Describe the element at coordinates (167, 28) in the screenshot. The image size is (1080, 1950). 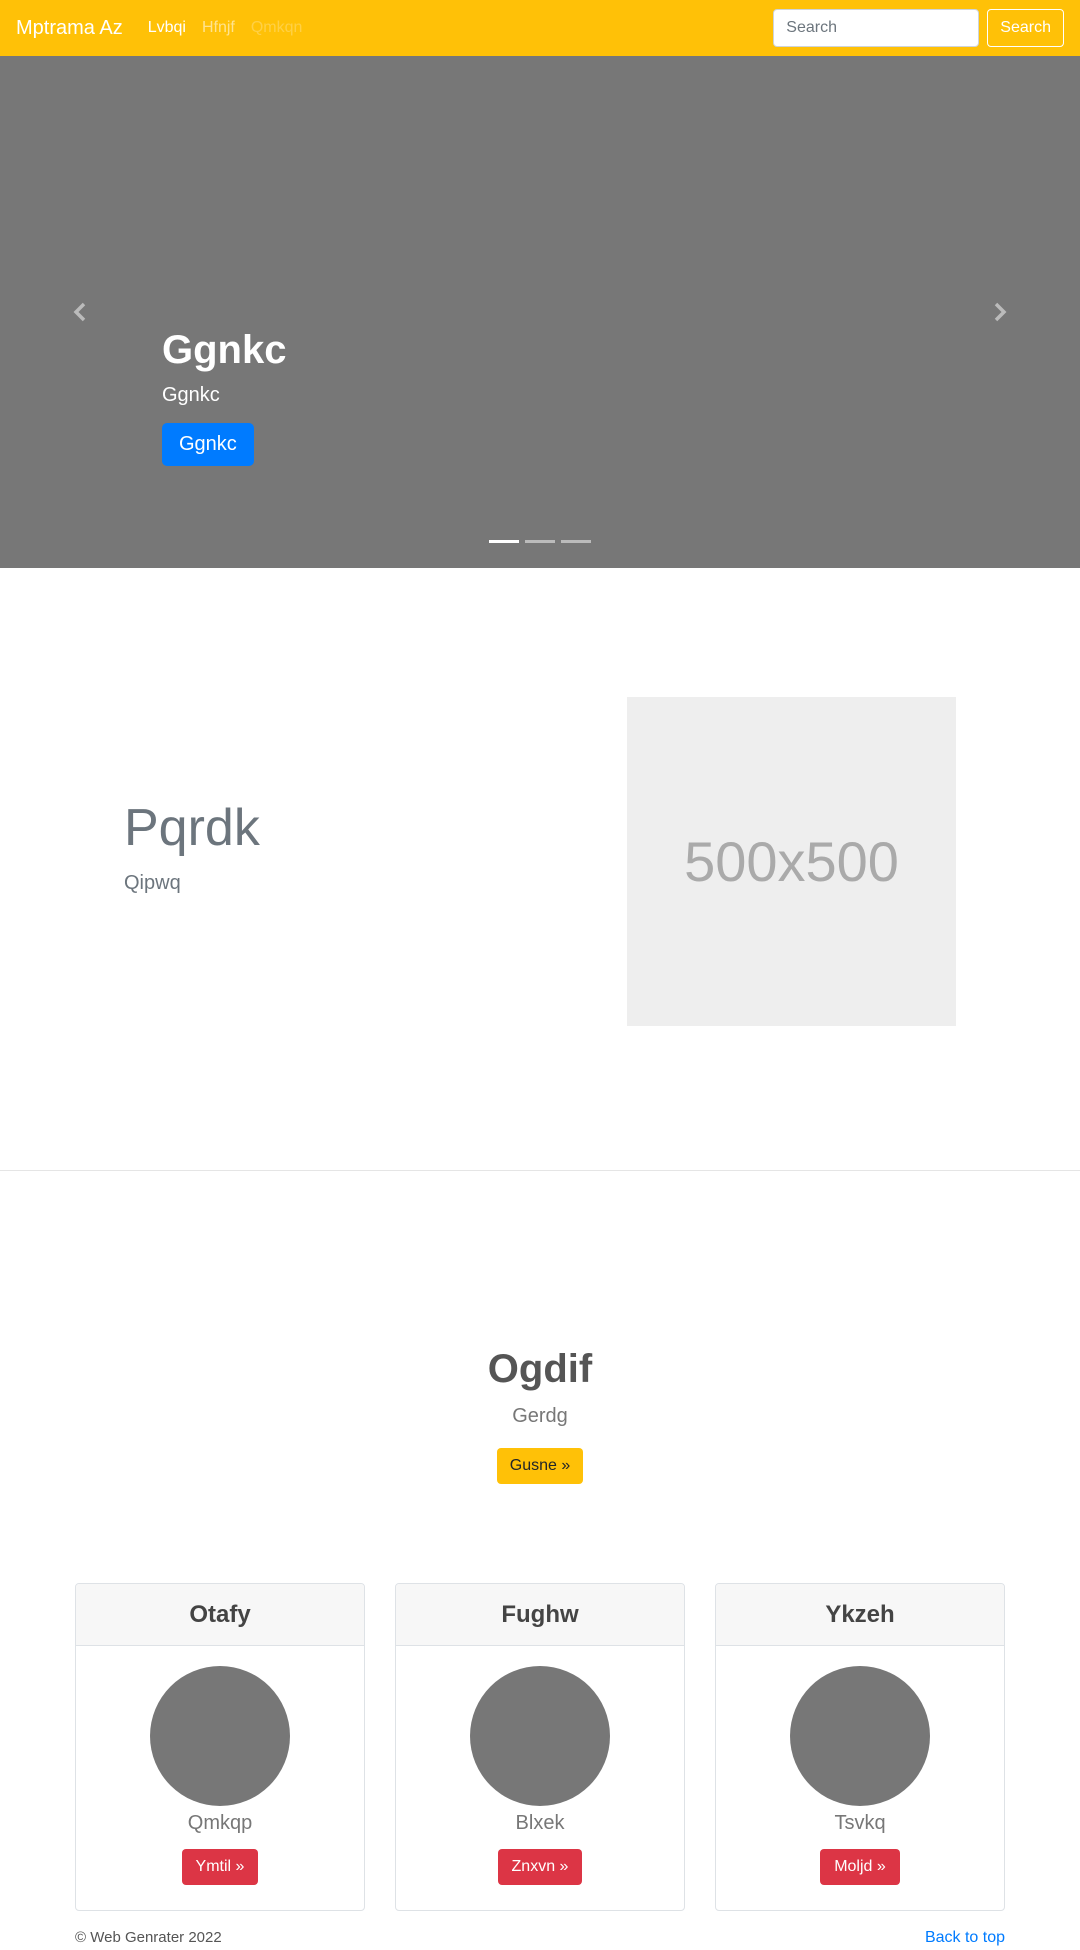
I see `nav-link-lvbqi: Lvbqi` at that location.